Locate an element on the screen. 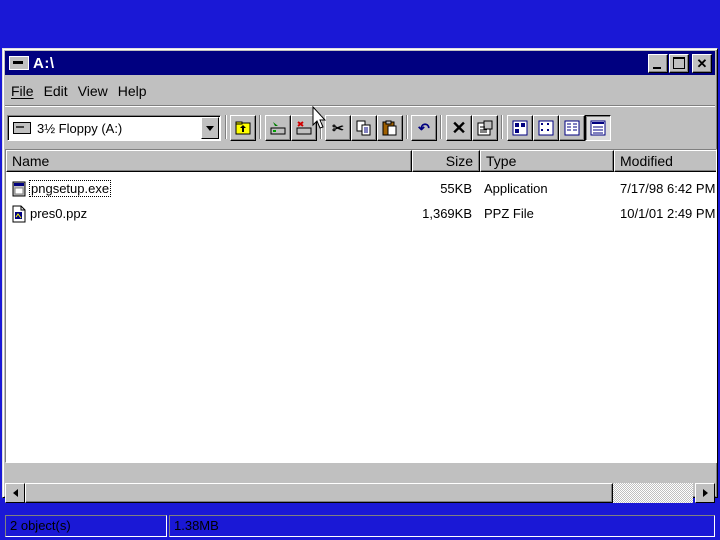 The height and width of the screenshot is (540, 720). small-icons-button is located at coordinates (546, 128).